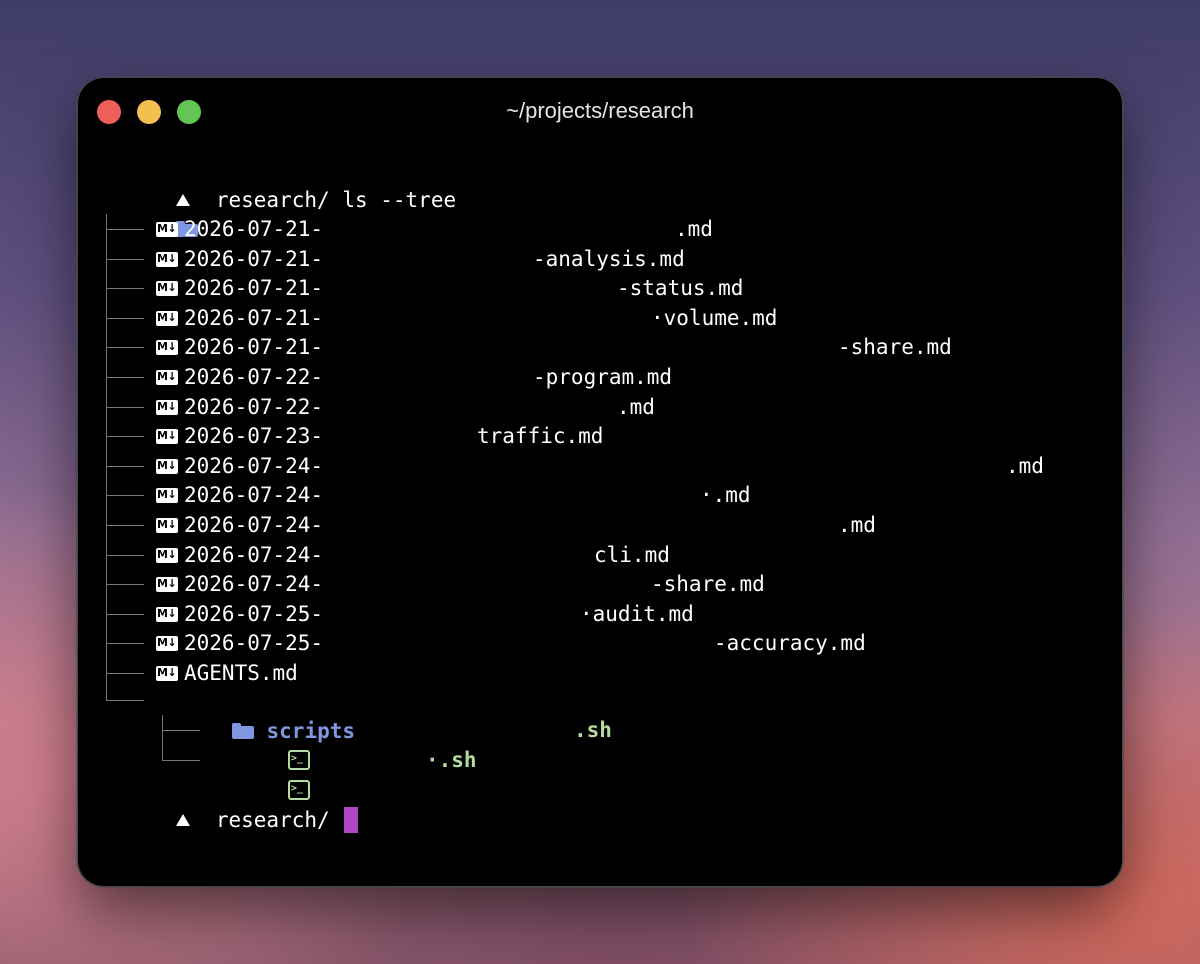  What do you see at coordinates (255, 714) in the screenshot?
I see `tree-item-scripts: scripts` at bounding box center [255, 714].